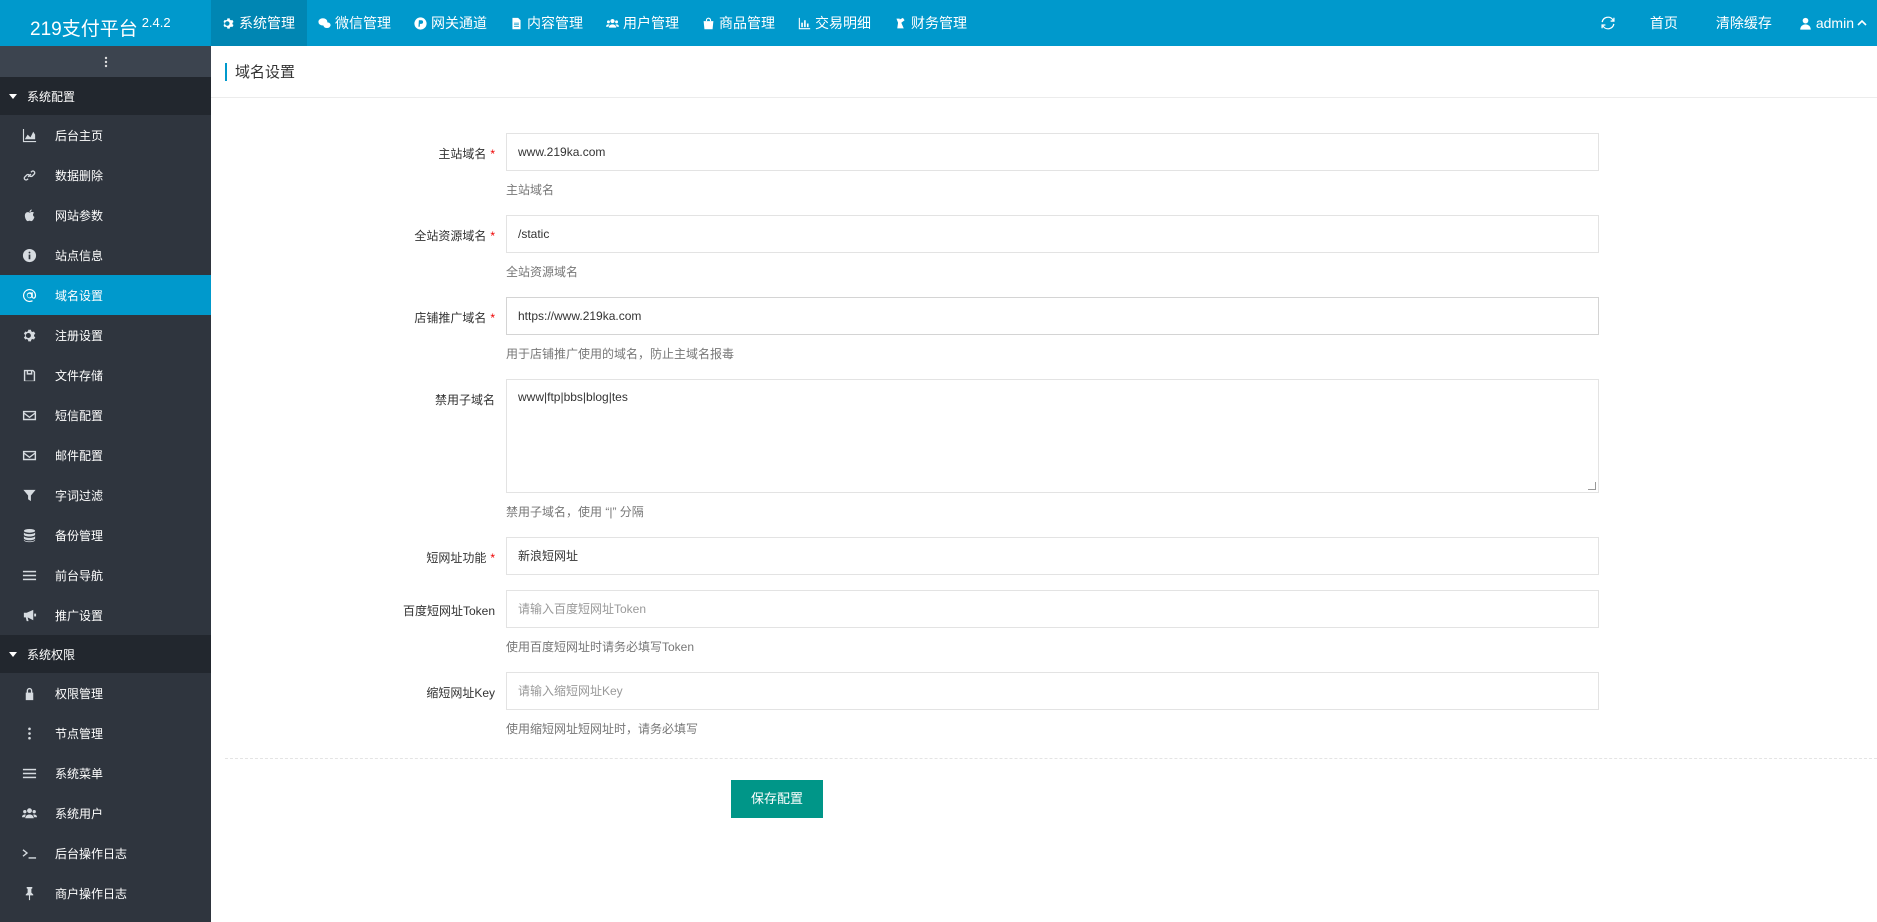  What do you see at coordinates (451, 23) in the screenshot?
I see `topnav-item-gateway: 网关通道` at bounding box center [451, 23].